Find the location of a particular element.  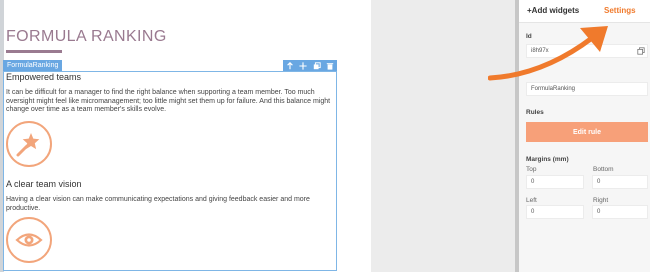

widget-toolbar is located at coordinates (310, 65).